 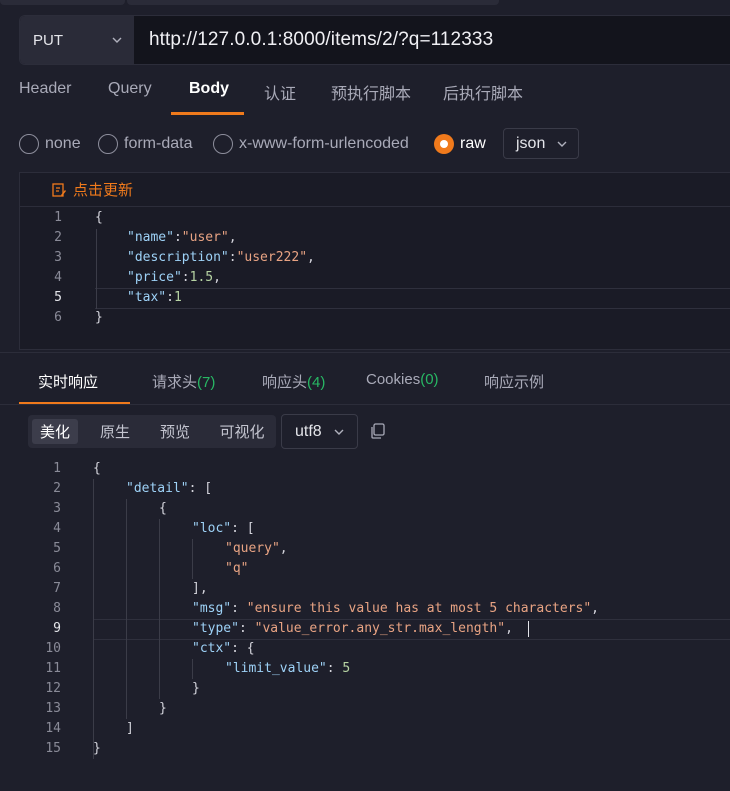 What do you see at coordinates (130, 89) in the screenshot?
I see `tab-query: Query` at bounding box center [130, 89].